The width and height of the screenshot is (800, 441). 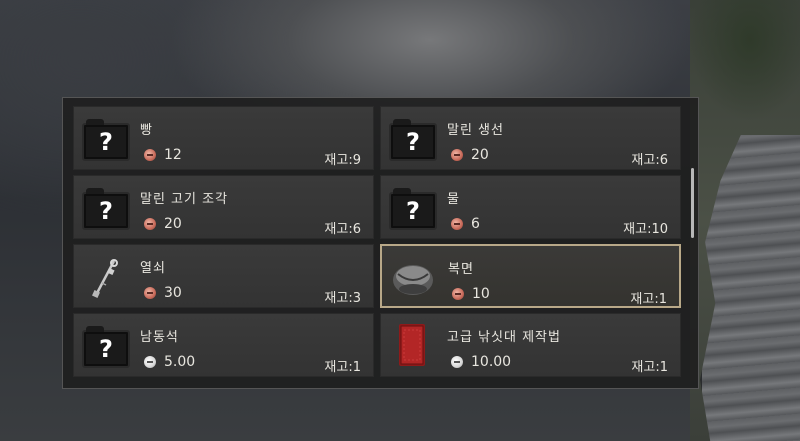 I want to click on item-name: 말린 생선, so click(x=475, y=130).